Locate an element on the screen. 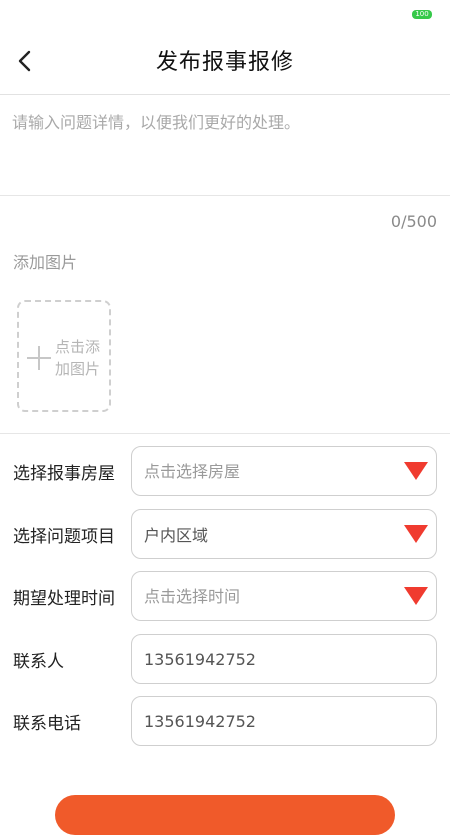 The width and height of the screenshot is (450, 835). char-counter: 0/500 is located at coordinates (413, 221).